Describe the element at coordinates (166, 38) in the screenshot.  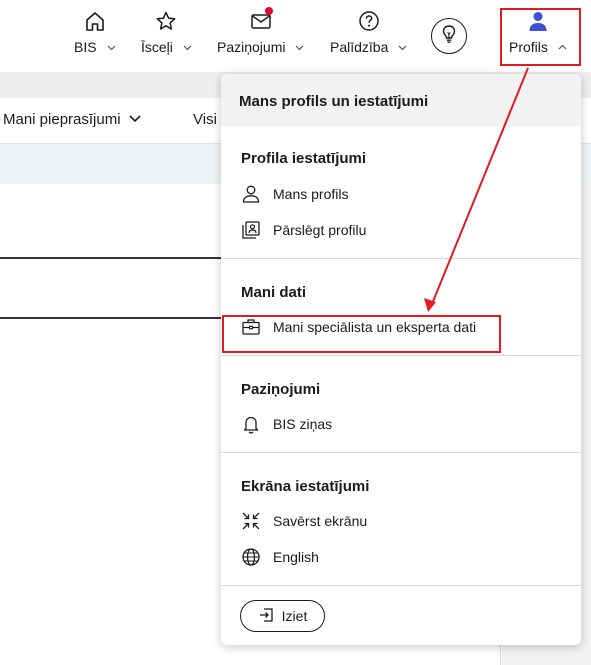
I see `nav-item-shortcuts: Īsceļi` at that location.